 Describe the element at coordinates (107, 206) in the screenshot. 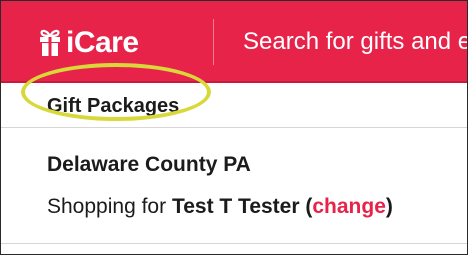

I see `shopping-prefix: Shopping for` at that location.